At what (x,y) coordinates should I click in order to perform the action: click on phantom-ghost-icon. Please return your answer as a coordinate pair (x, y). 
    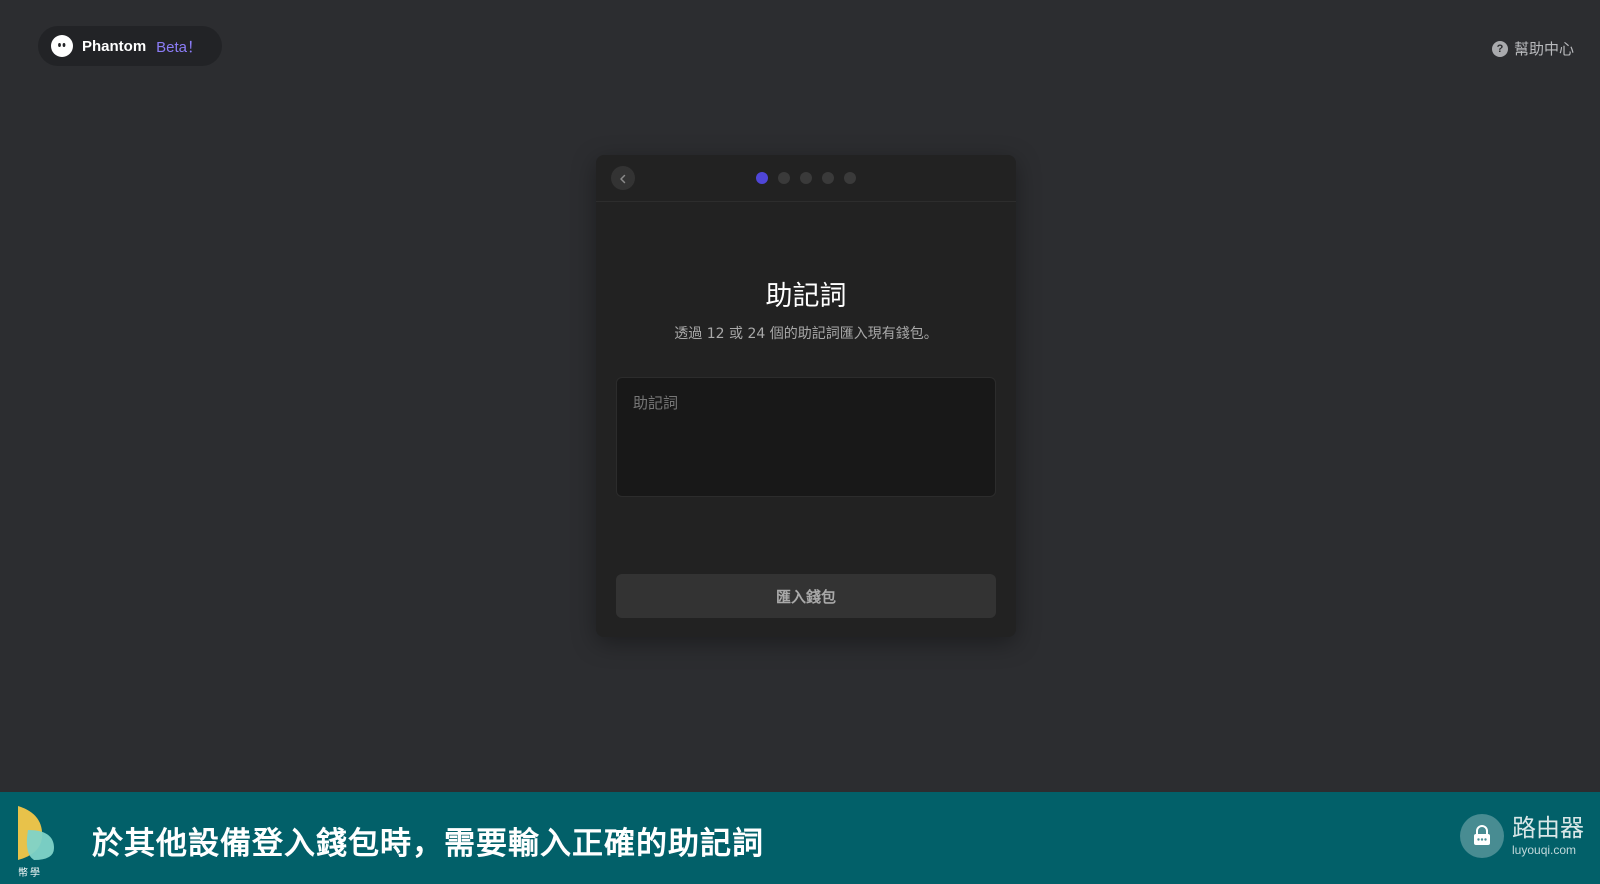
    Looking at the image, I should click on (62, 46).